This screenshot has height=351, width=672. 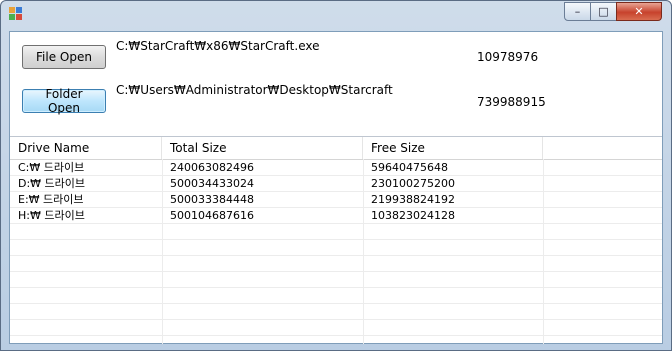 What do you see at coordinates (336, 16) in the screenshot?
I see `title-bar: – □ ✕` at bounding box center [336, 16].